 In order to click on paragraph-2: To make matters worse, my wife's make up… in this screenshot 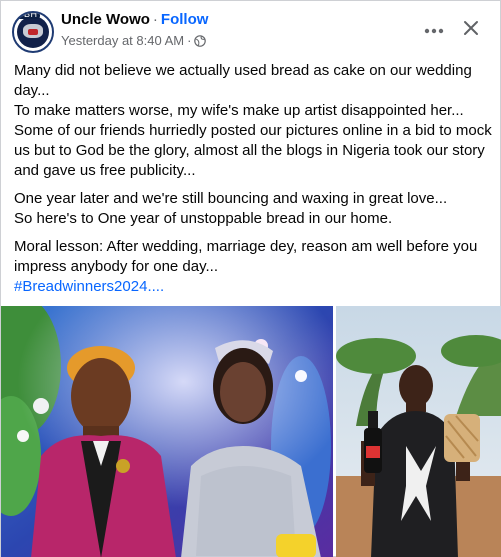, I will do `click(253, 140)`.